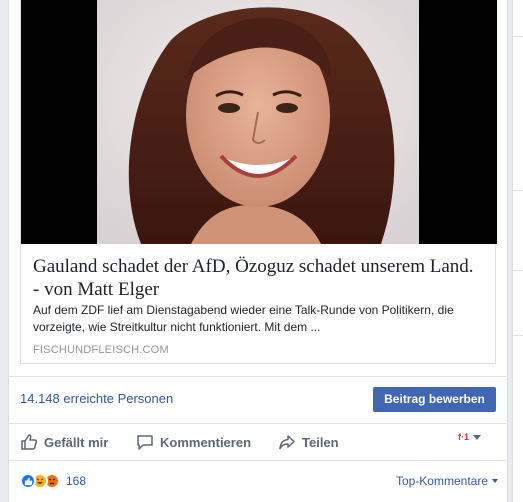  I want to click on comment-icon, so click(145, 442).